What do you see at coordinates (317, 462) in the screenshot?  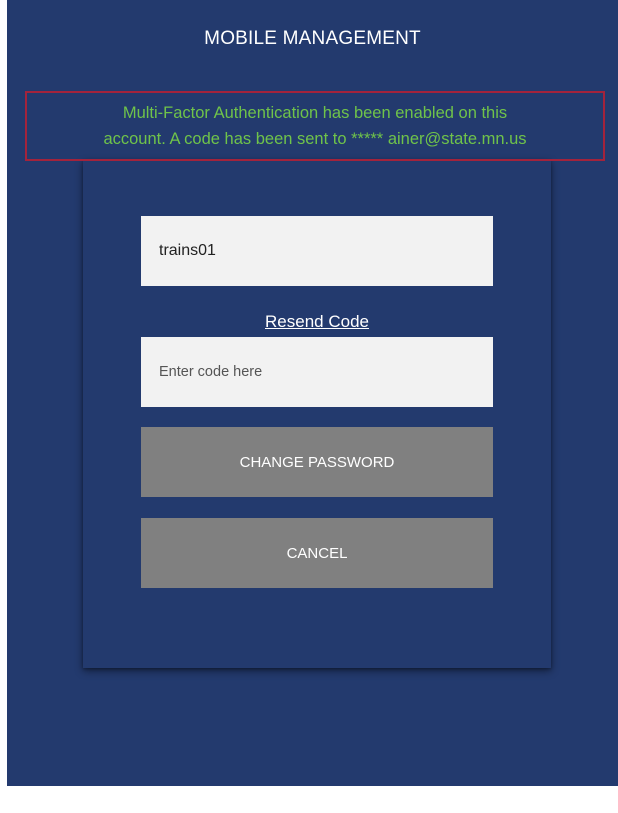 I see `change-password-button: CHANGE PASSWORD` at bounding box center [317, 462].